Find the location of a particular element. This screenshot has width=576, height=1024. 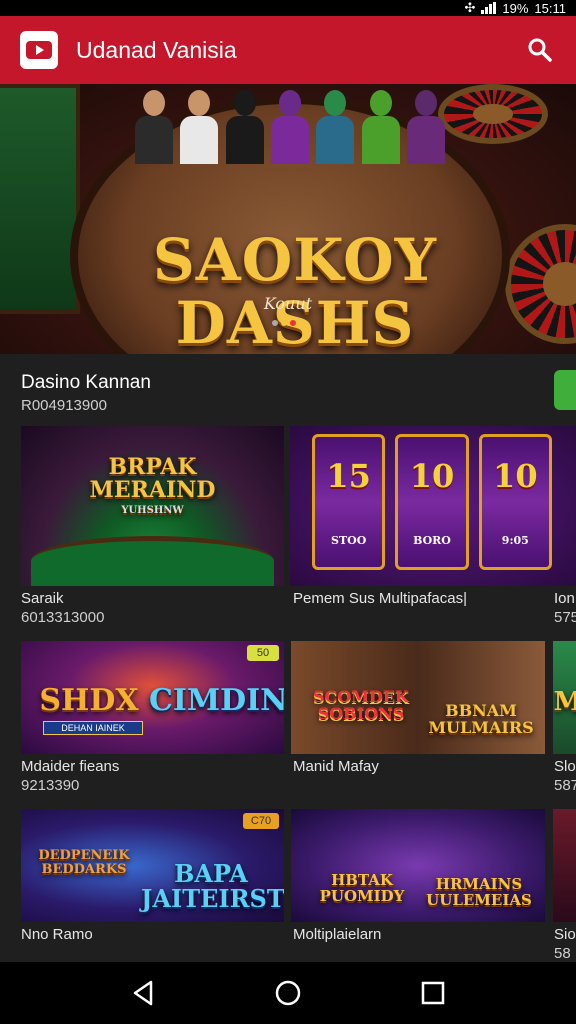

reel-label: BORO is located at coordinates (432, 541).